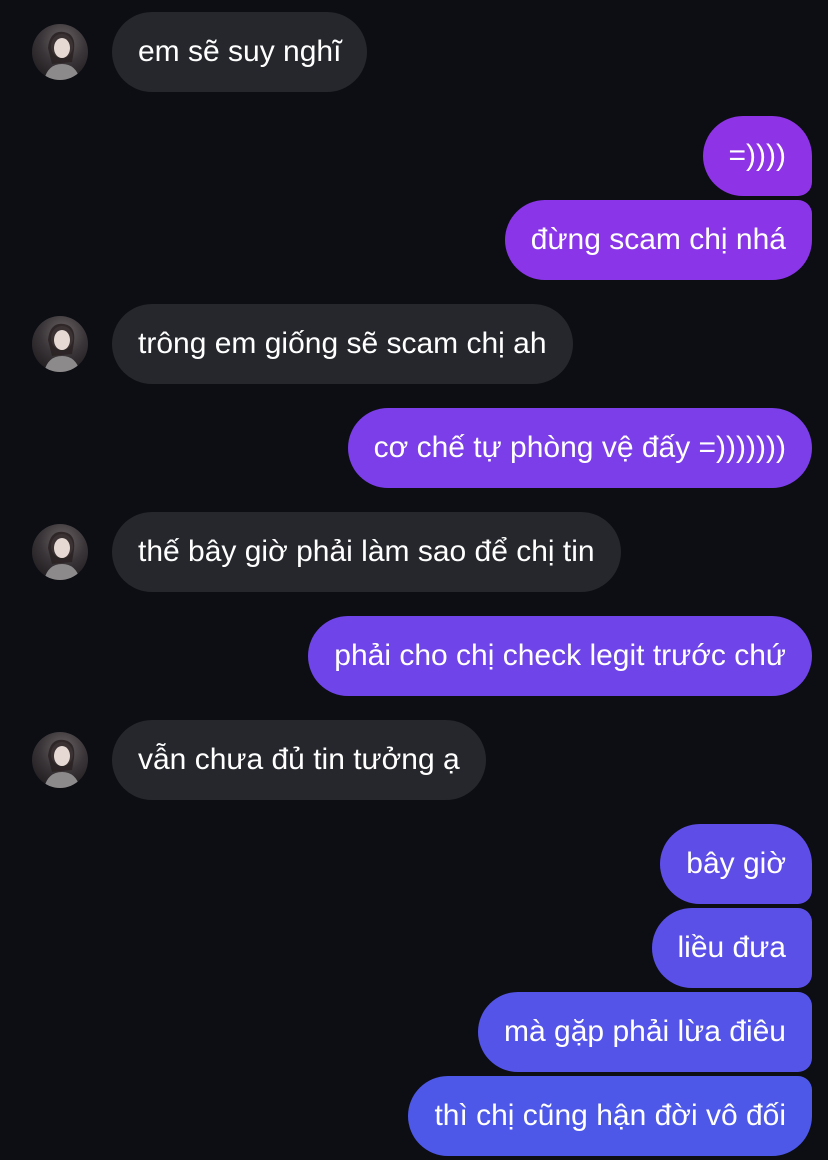 The width and height of the screenshot is (828, 1160). I want to click on message-row-incoming: trông em giống sẽ scam chị ah, so click(414, 344).